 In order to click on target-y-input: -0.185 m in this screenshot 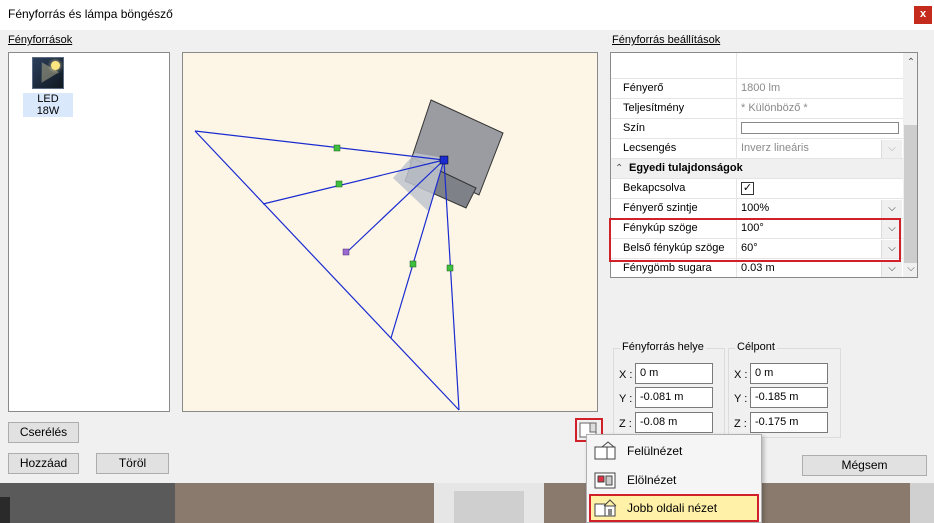, I will do `click(789, 397)`.